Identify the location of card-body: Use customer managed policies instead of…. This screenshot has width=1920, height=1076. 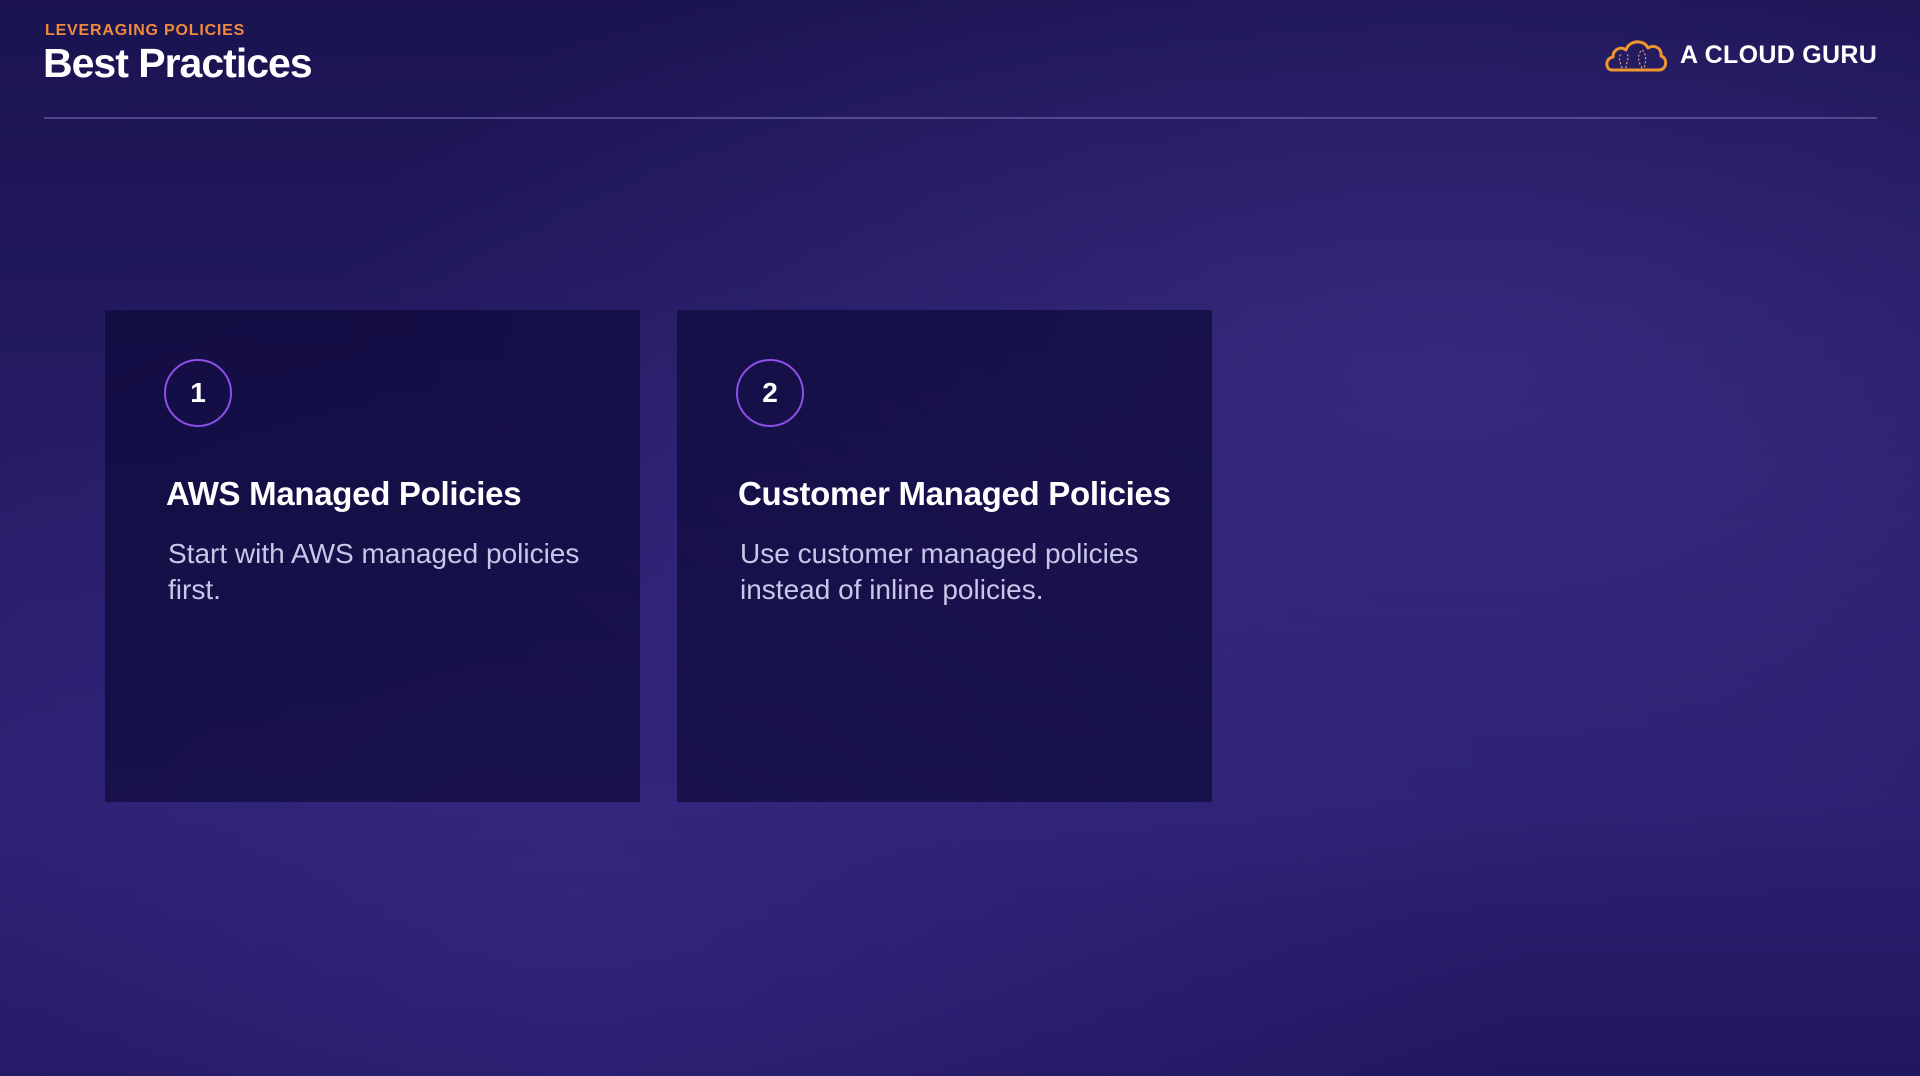
(939, 571).